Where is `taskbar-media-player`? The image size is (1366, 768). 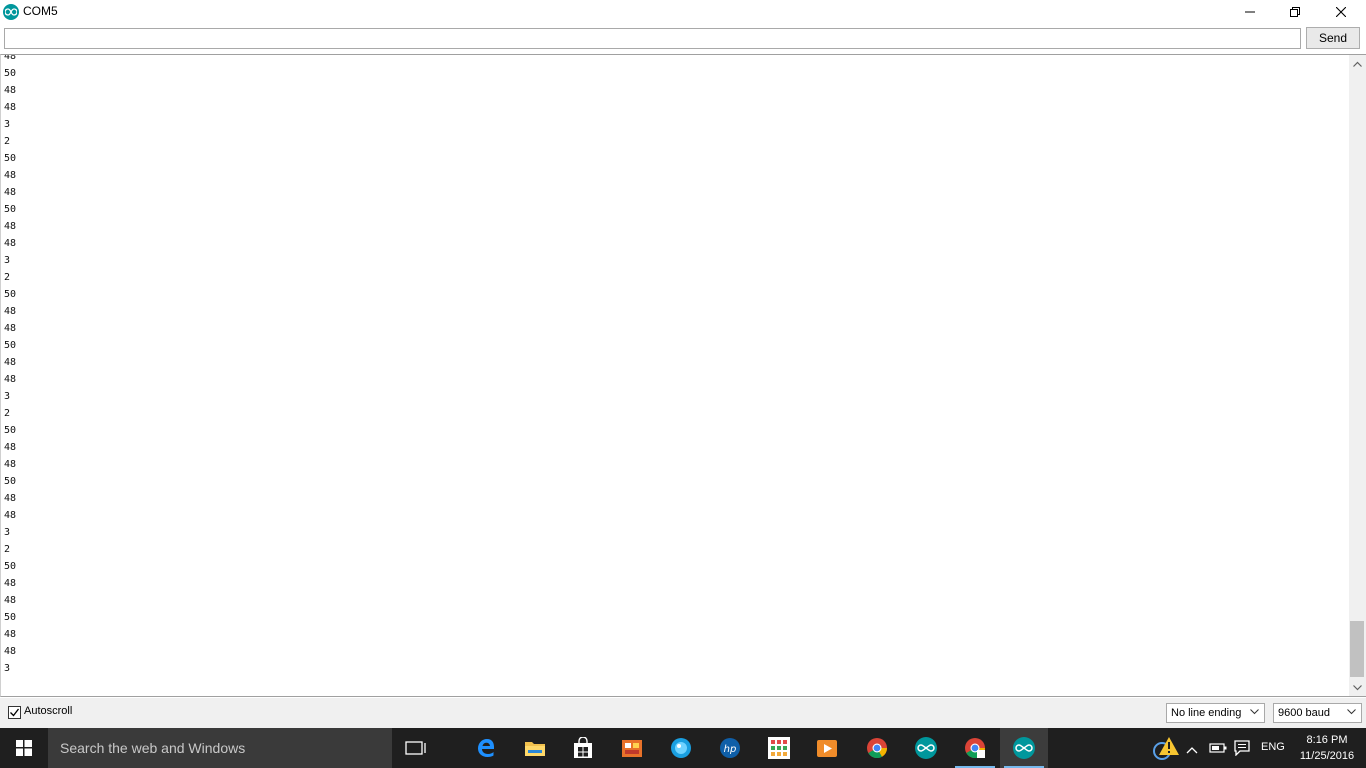
taskbar-media-player is located at coordinates (827, 748).